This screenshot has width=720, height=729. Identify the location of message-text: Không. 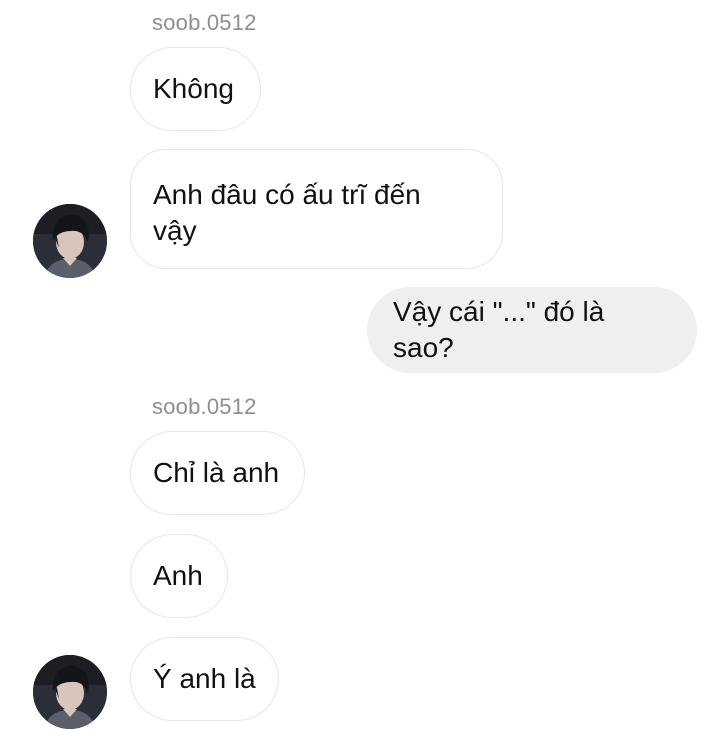
(193, 88).